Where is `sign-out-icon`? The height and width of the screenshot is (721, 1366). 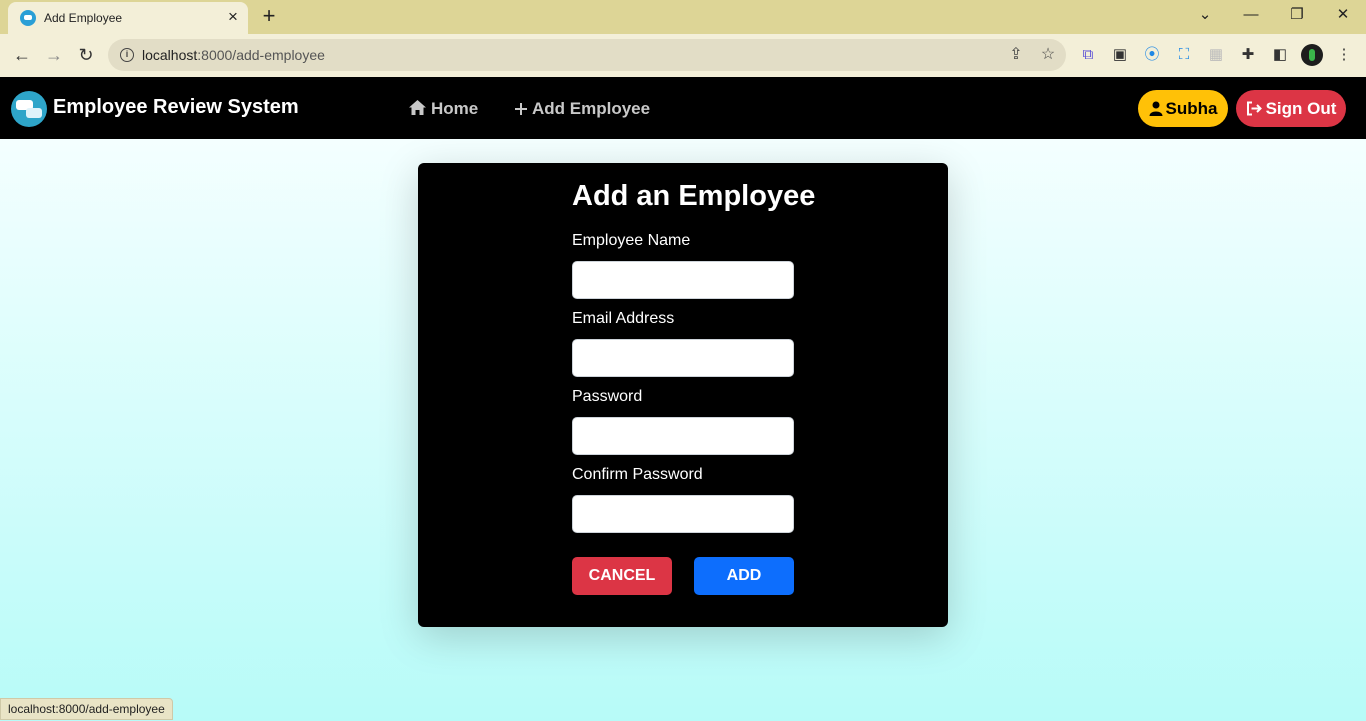 sign-out-icon is located at coordinates (1254, 108).